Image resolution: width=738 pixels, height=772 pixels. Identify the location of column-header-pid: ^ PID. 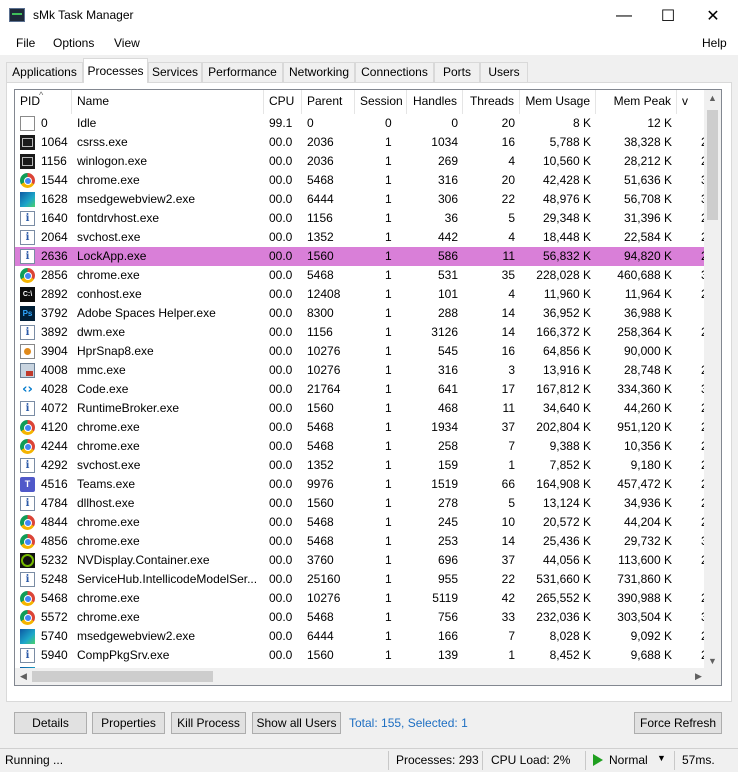
(43, 102).